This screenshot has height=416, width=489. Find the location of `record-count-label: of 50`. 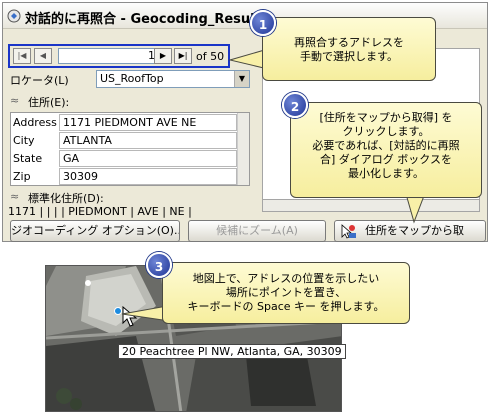

record-count-label: of 50 is located at coordinates (210, 56).